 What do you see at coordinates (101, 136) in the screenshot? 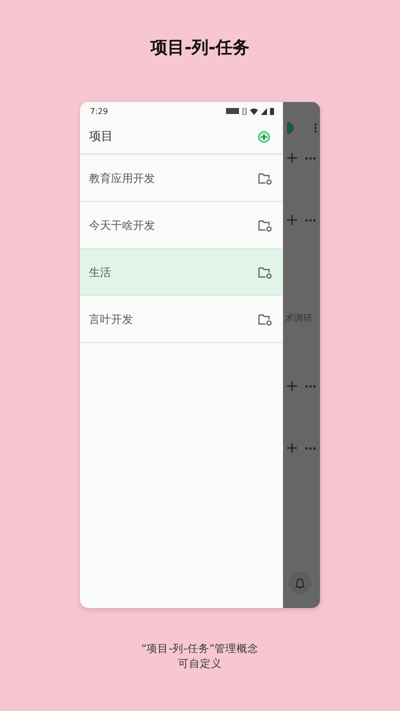
I see `drawer-title: 项目` at bounding box center [101, 136].